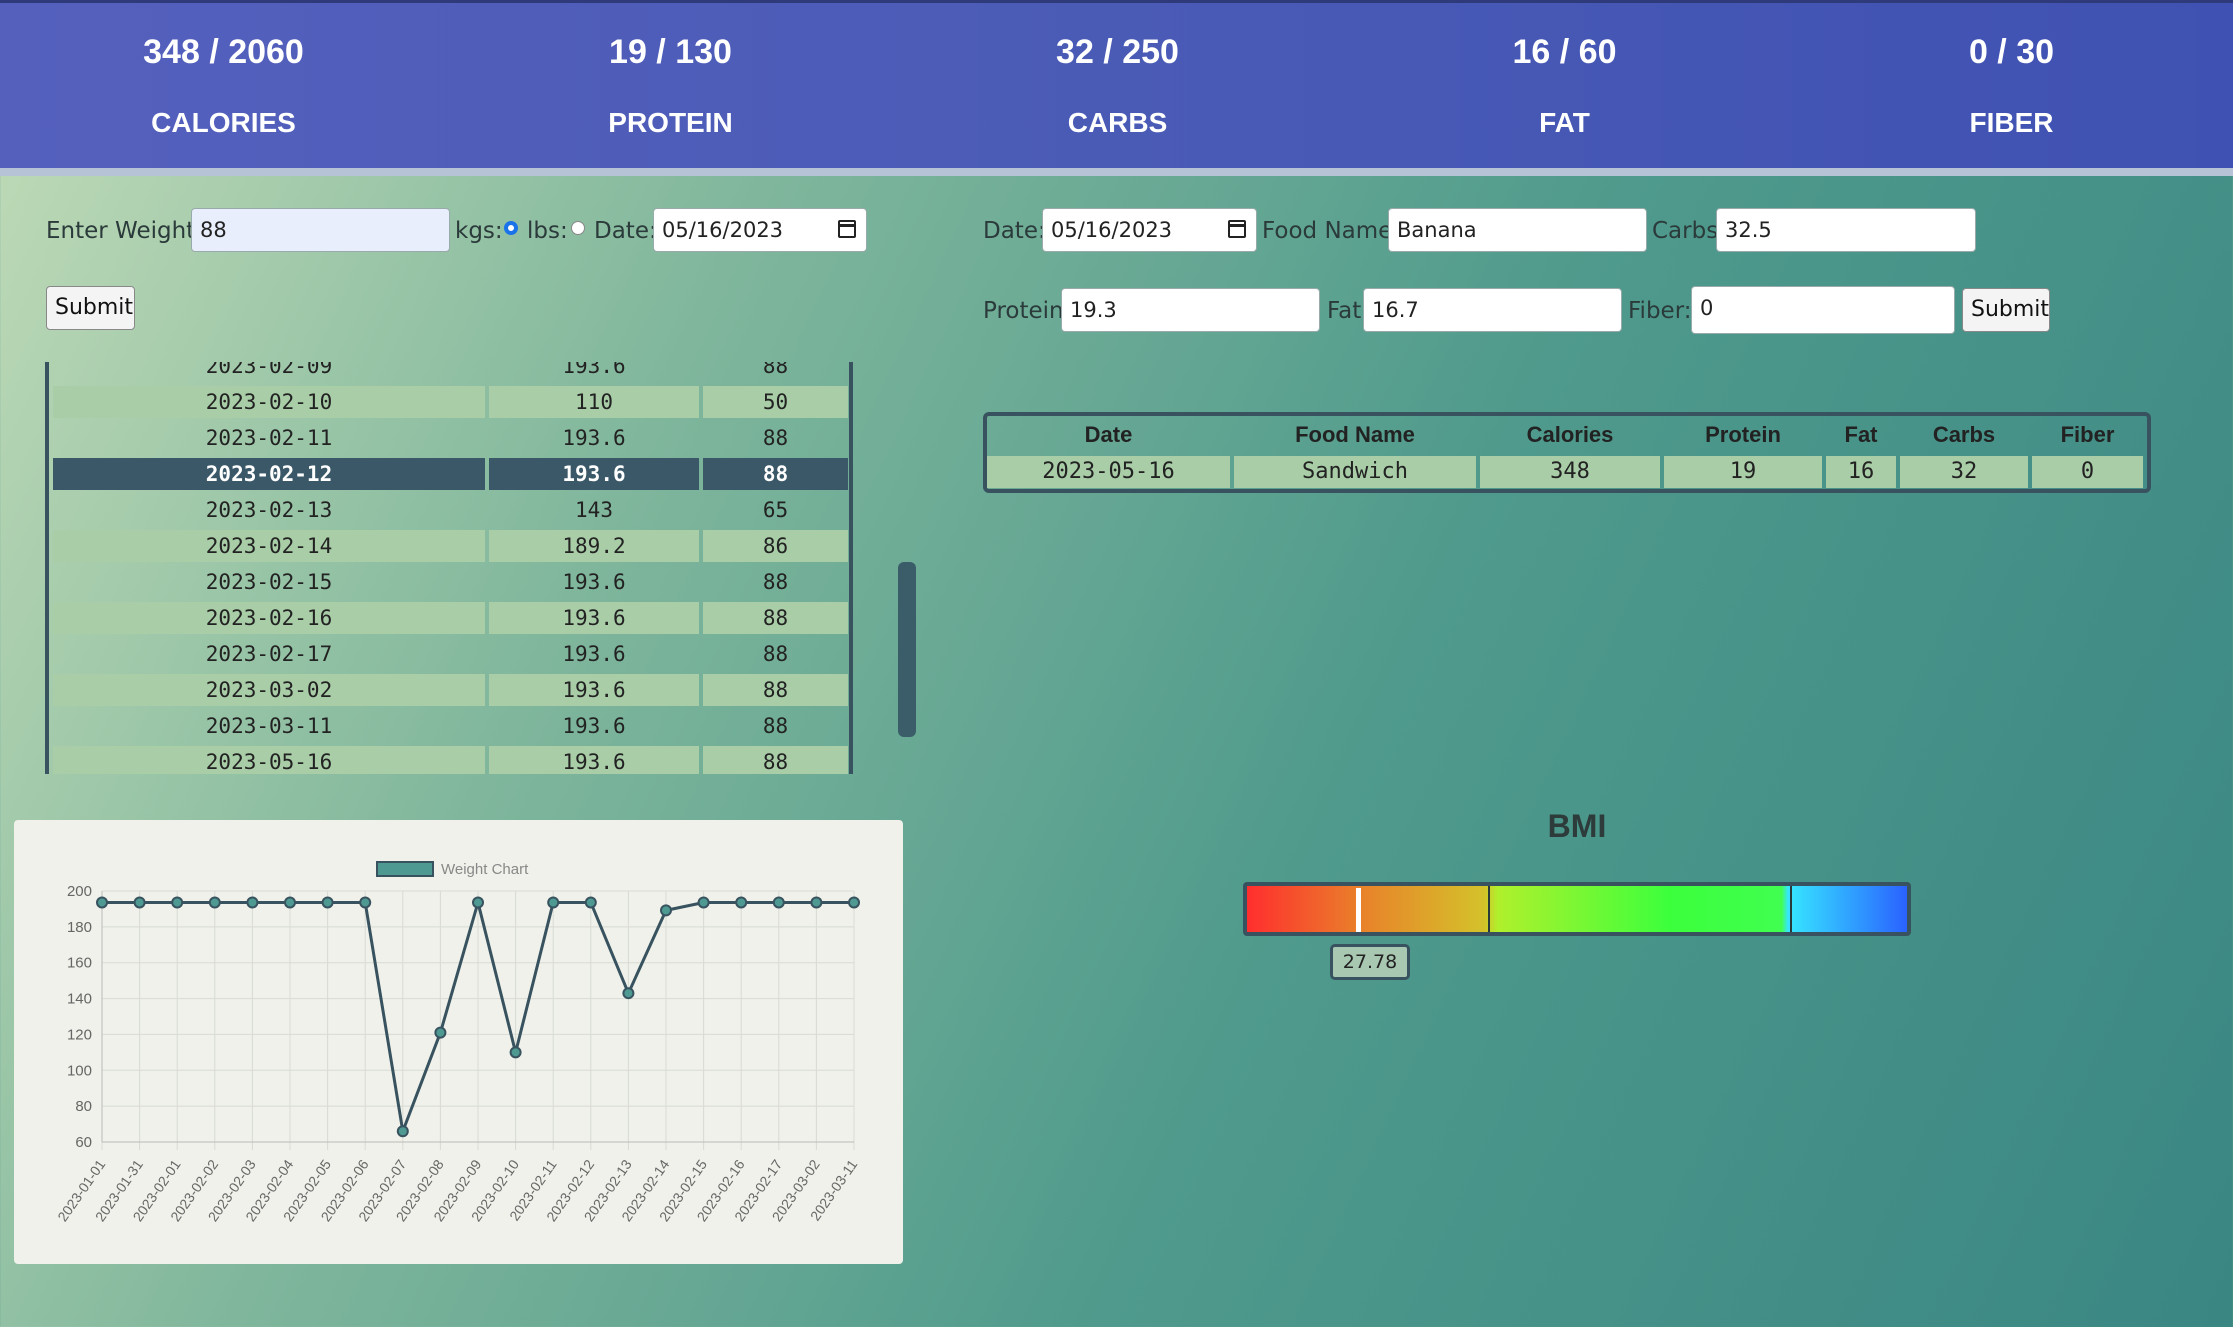 Image resolution: width=2233 pixels, height=1327 pixels. Describe the element at coordinates (1492, 310) in the screenshot. I see `fat-input: 16.7` at that location.